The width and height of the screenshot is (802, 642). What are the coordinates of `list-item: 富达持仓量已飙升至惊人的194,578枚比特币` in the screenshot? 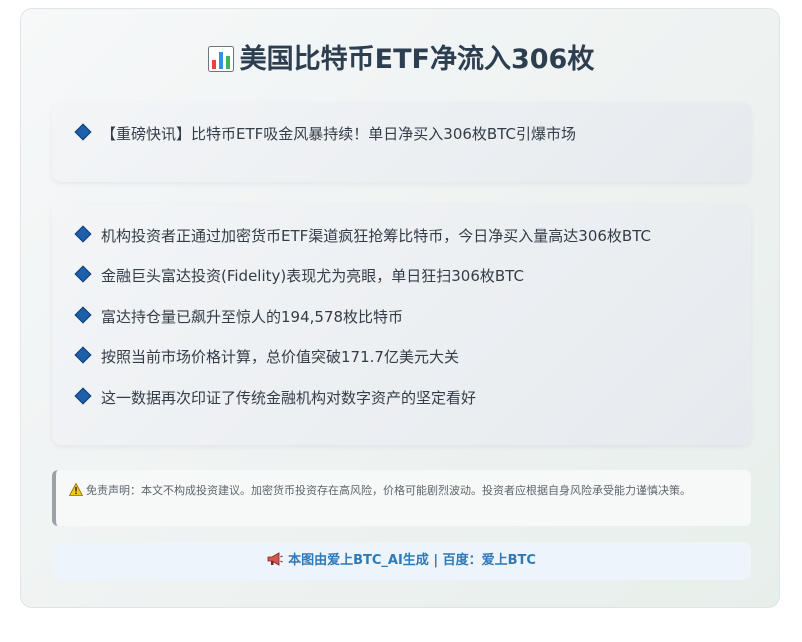 It's located at (238, 317).